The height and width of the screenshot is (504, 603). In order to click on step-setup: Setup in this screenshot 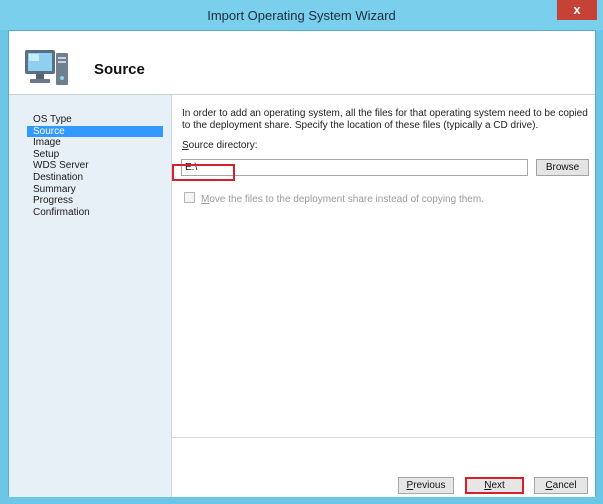, I will do `click(95, 155)`.